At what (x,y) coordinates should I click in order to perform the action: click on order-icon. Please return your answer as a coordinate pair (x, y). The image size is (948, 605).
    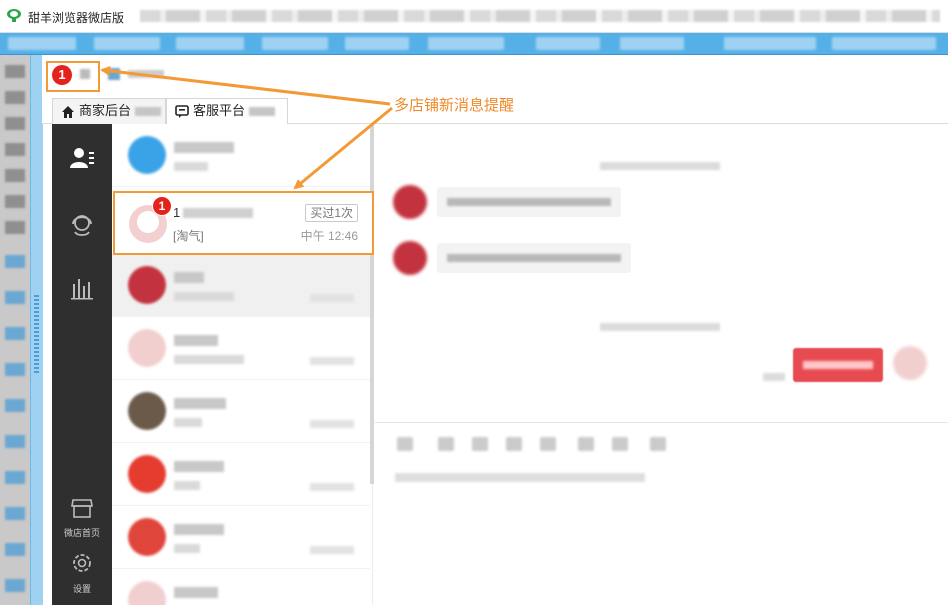
    Looking at the image, I should click on (548, 444).